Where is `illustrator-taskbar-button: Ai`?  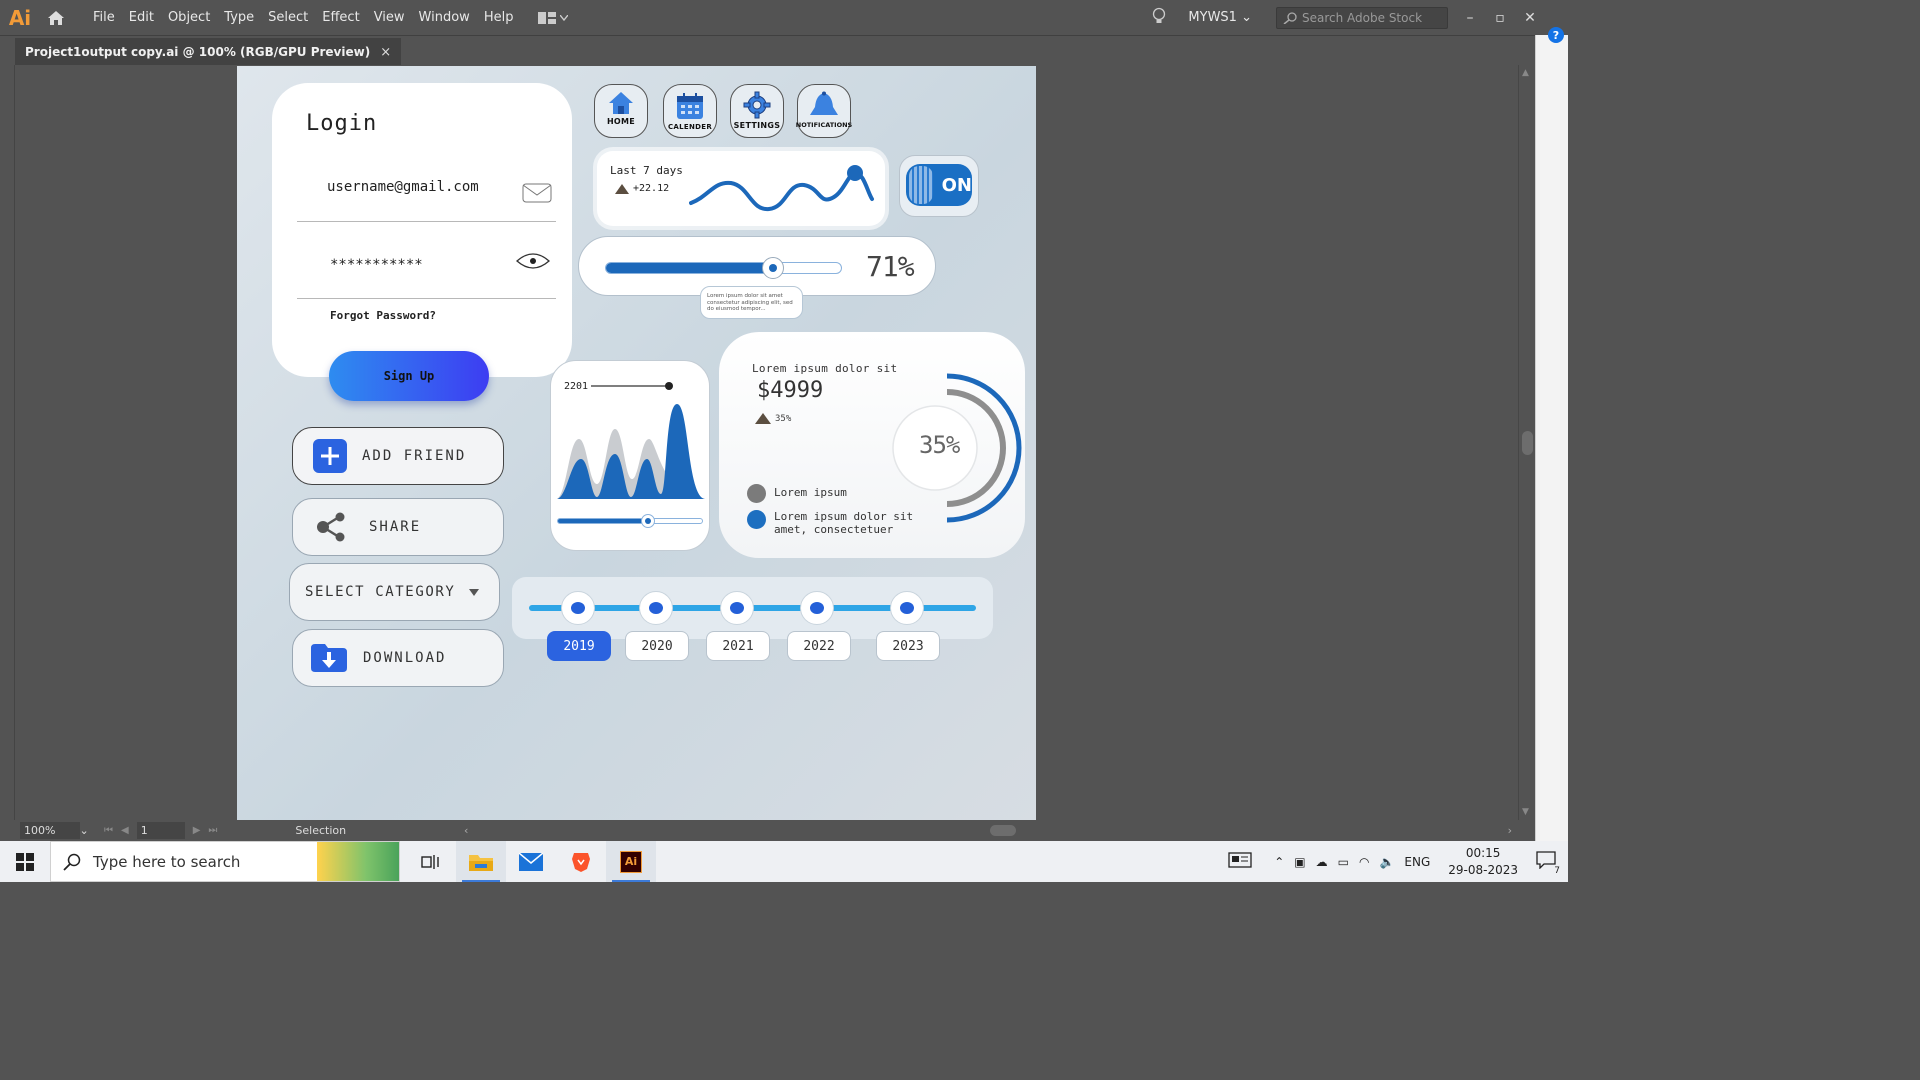 illustrator-taskbar-button: Ai is located at coordinates (631, 861).